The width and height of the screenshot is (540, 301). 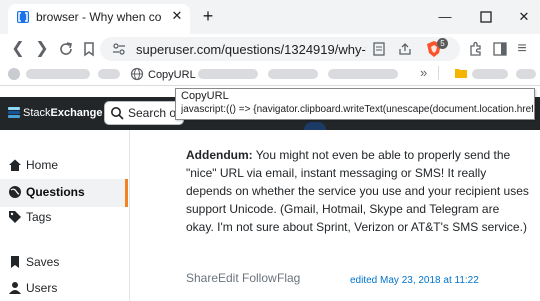 What do you see at coordinates (42, 49) in the screenshot?
I see `forward-button: ❯` at bounding box center [42, 49].